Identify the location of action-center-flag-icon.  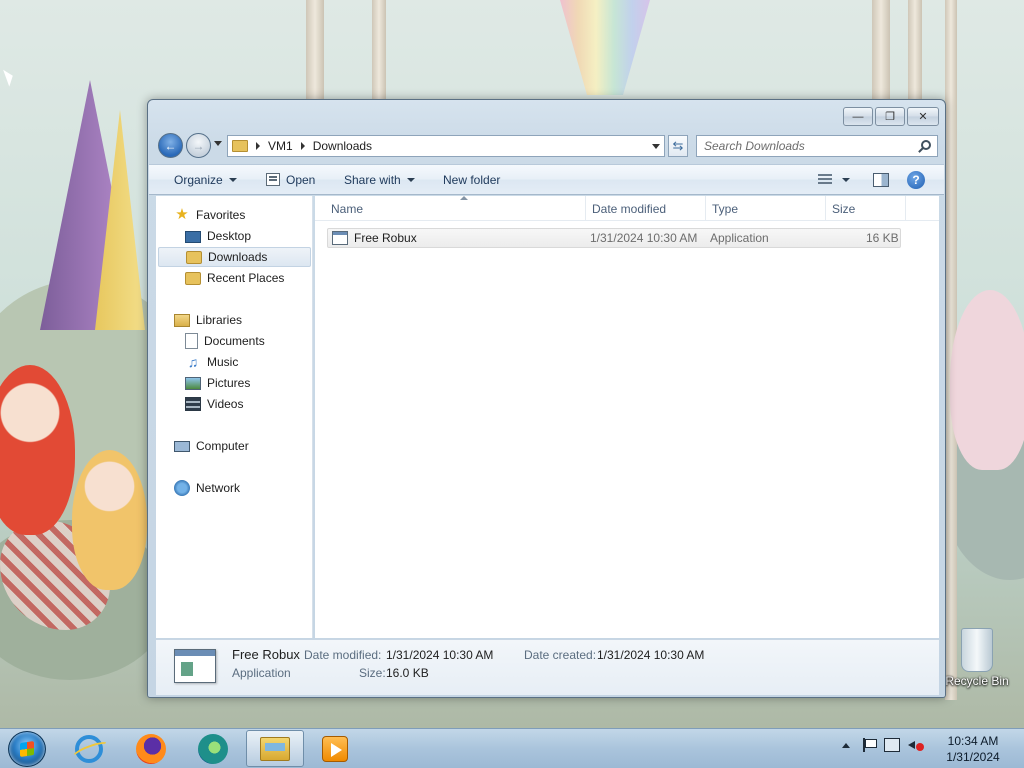
(869, 745).